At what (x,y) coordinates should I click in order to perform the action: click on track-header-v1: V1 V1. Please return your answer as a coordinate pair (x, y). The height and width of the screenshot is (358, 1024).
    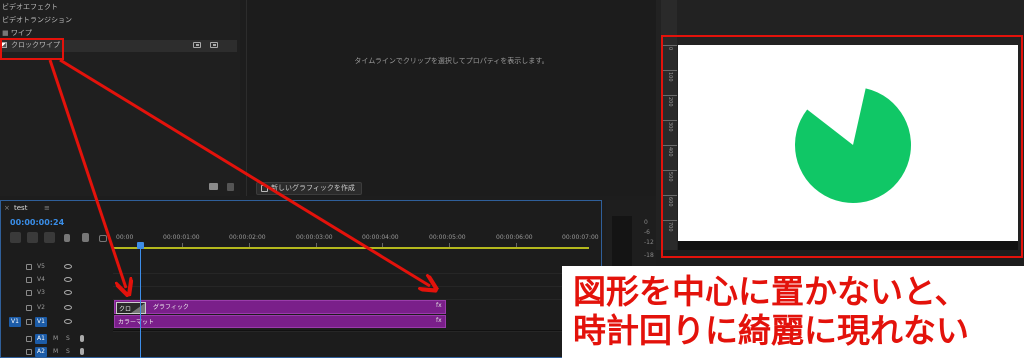
    Looking at the image, I should click on (56, 322).